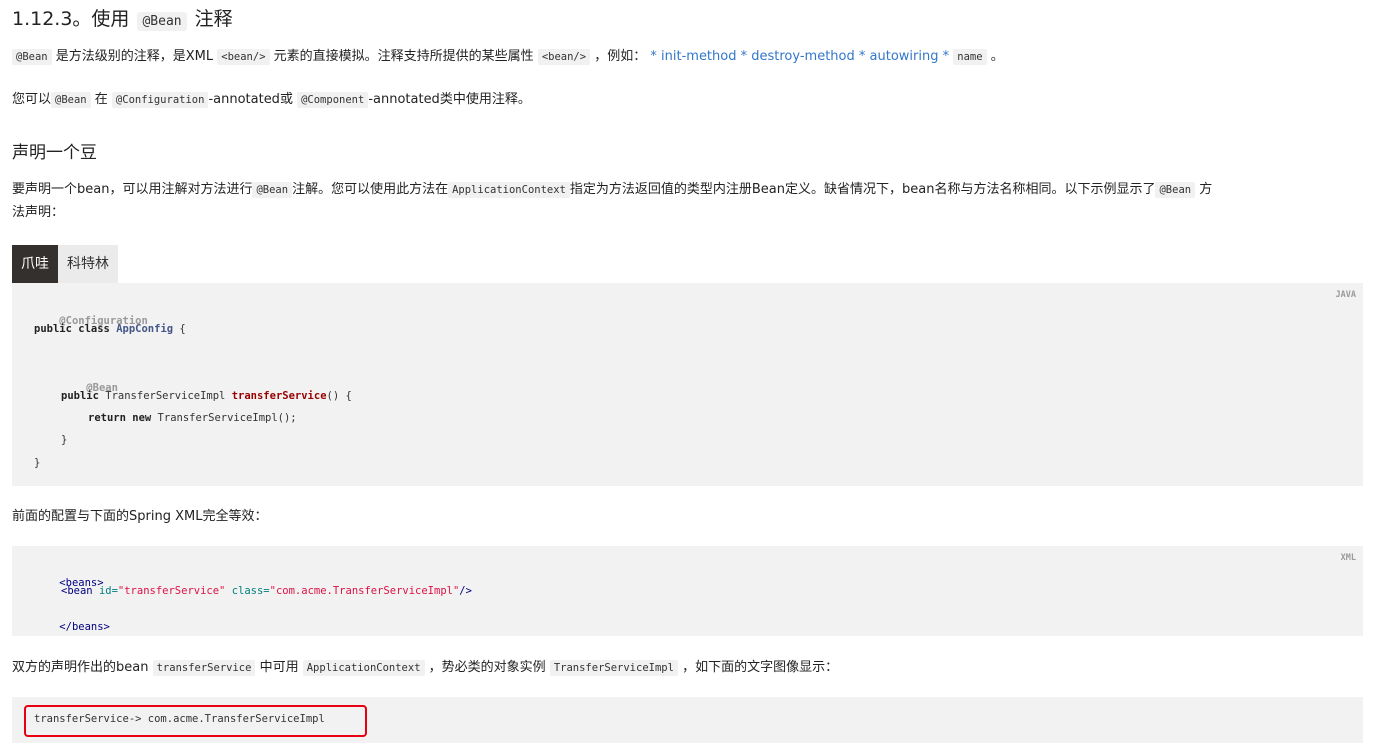 The height and width of the screenshot is (756, 1377). I want to click on inline-code: @Component, so click(333, 100).